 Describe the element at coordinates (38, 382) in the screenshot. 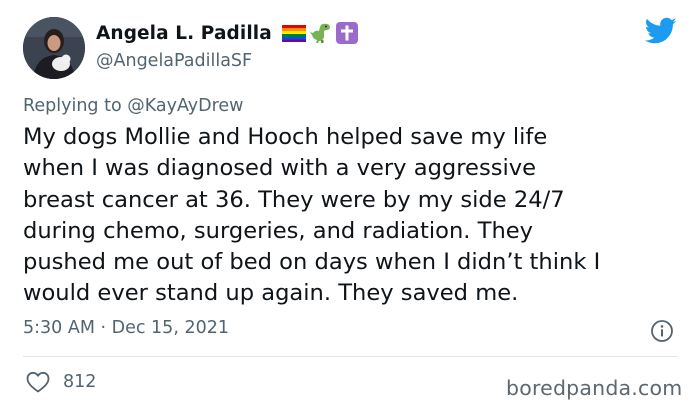

I see `heart-icon` at that location.